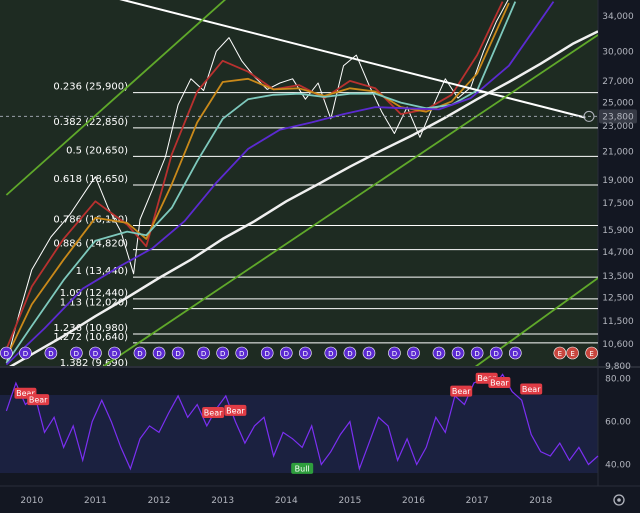 This screenshot has width=640, height=513. I want to click on price-tick: 34,000, so click(618, 17).